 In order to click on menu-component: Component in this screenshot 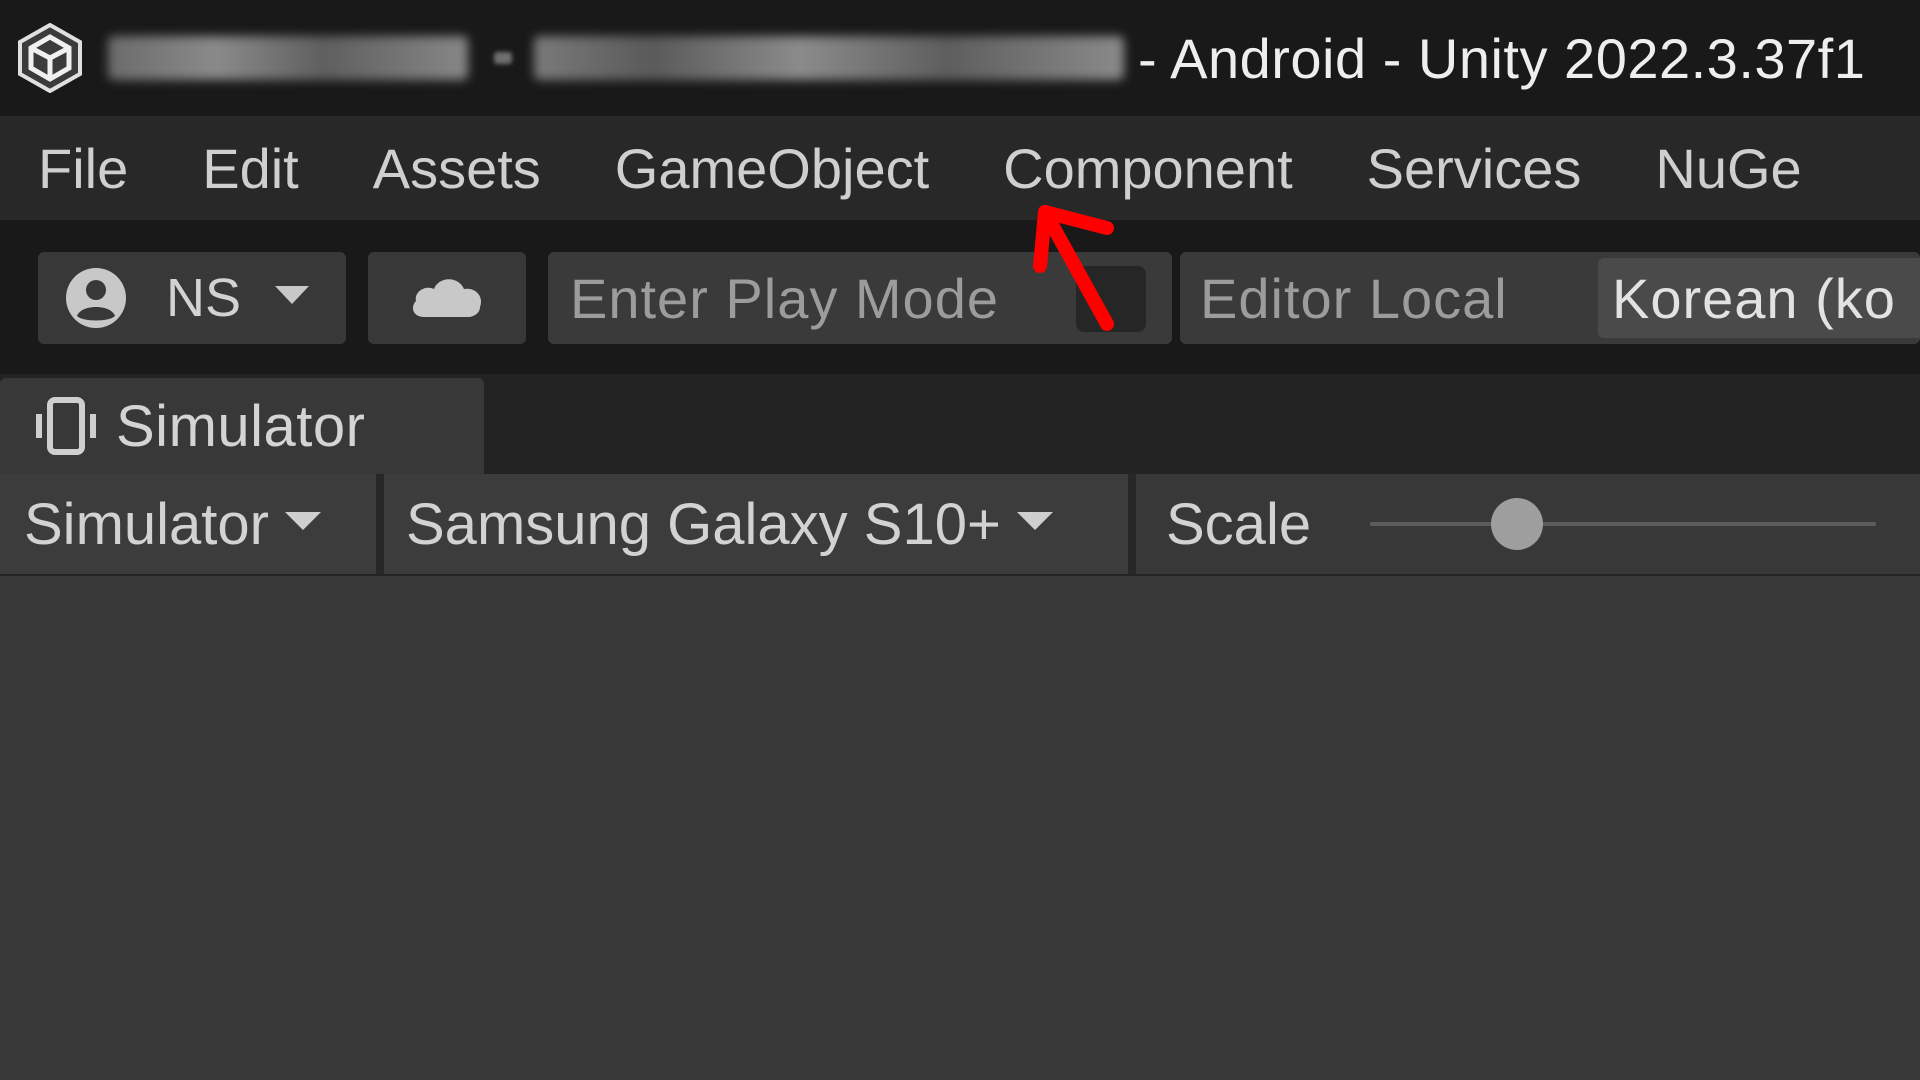, I will do `click(1148, 168)`.